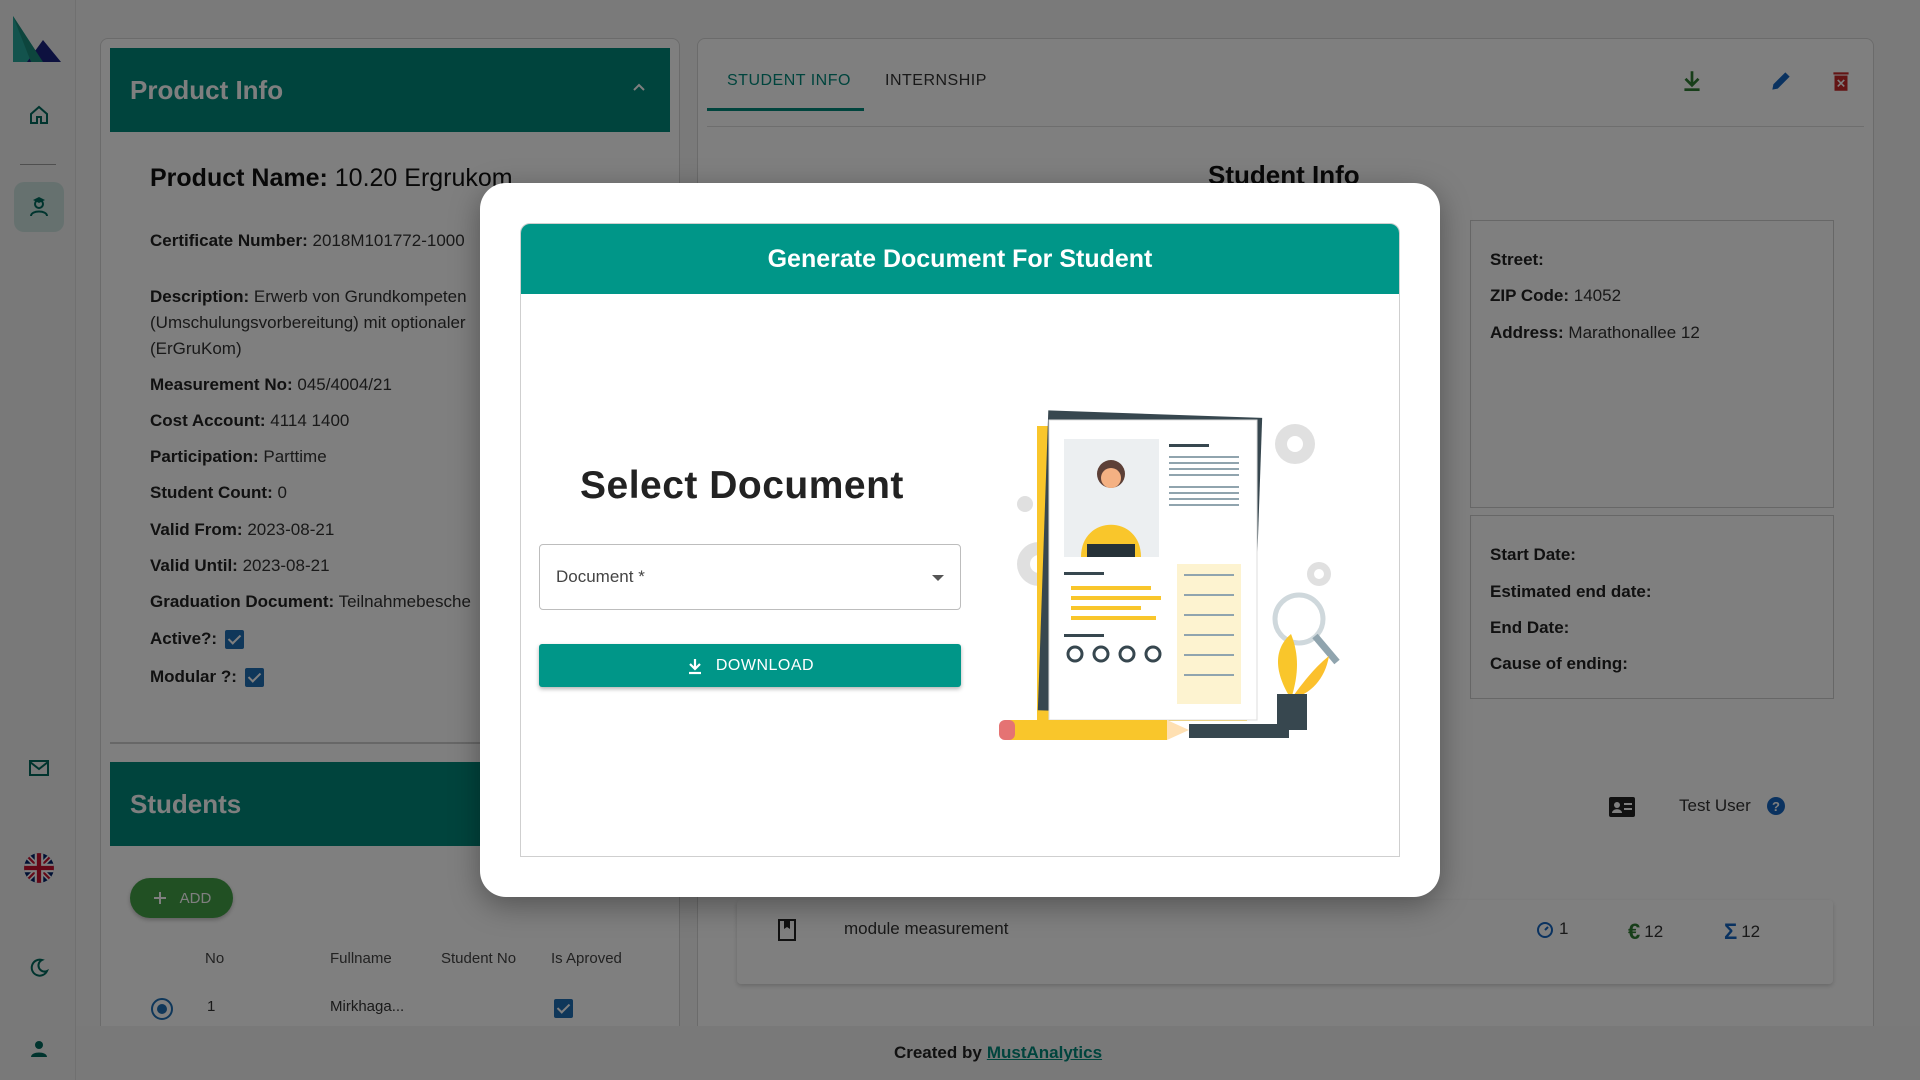  Describe the element at coordinates (600, 576) in the screenshot. I see `document-select-label: Document *` at that location.